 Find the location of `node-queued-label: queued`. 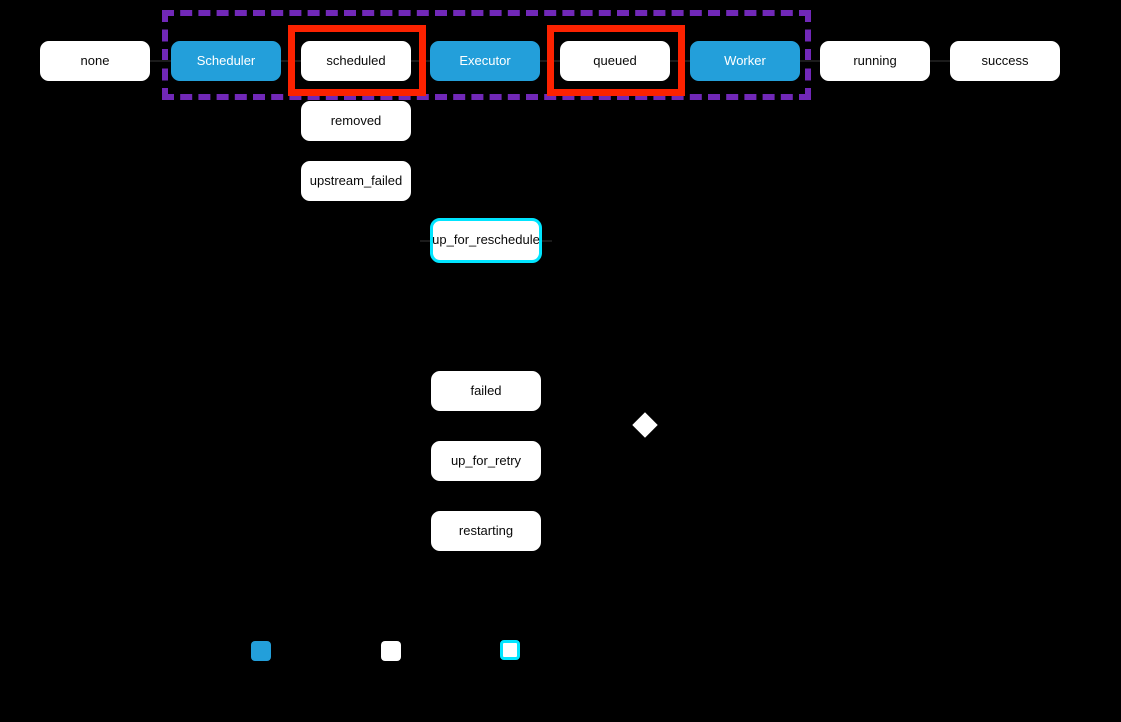

node-queued-label: queued is located at coordinates (615, 60).